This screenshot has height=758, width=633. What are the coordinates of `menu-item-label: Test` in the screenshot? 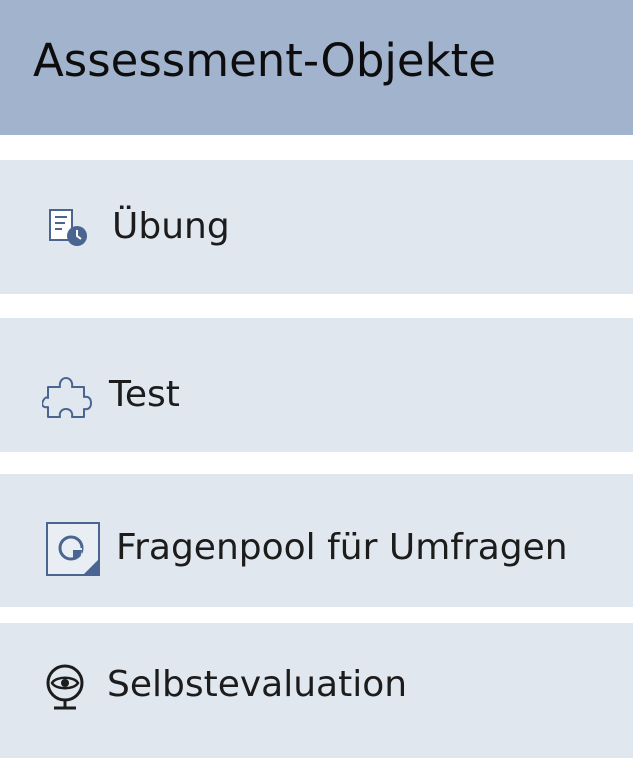 It's located at (144, 394).